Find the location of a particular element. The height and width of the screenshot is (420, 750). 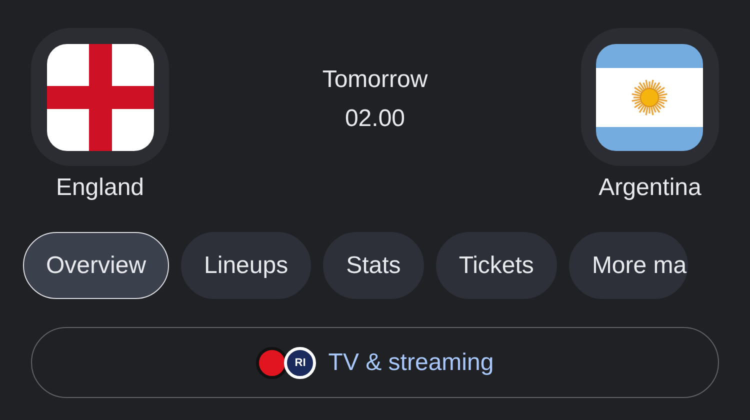

channel-logo-icon: RI is located at coordinates (300, 362).